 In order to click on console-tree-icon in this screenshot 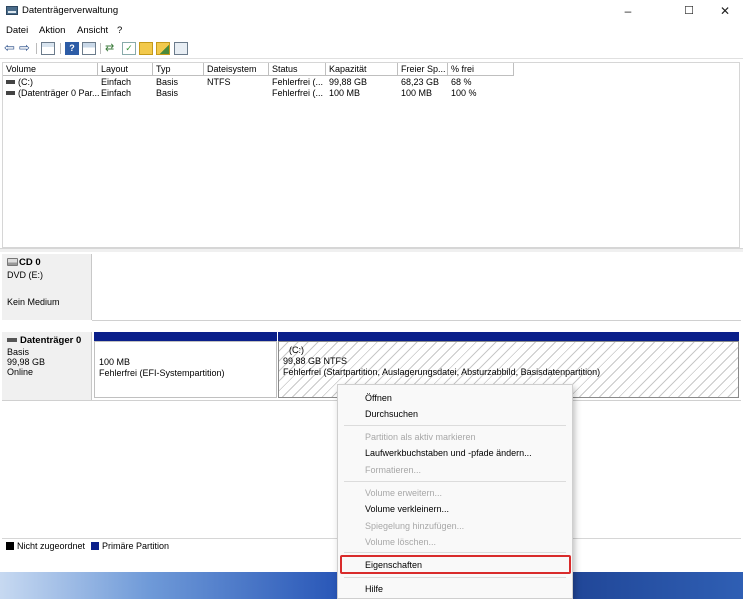, I will do `click(48, 48)`.